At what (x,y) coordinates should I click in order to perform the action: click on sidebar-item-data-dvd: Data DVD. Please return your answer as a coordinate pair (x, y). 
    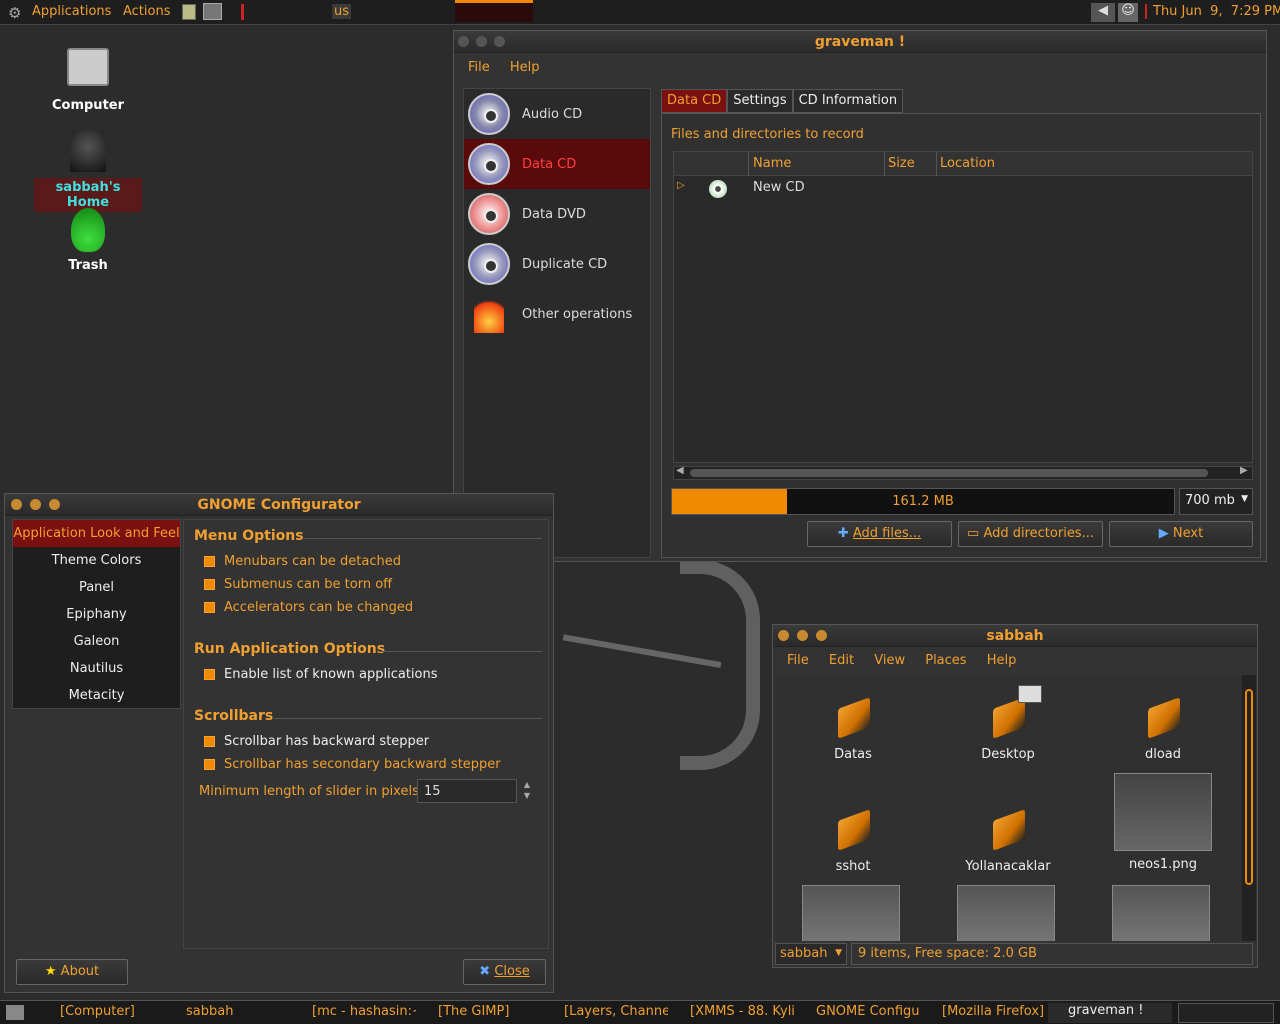
    Looking at the image, I should click on (557, 214).